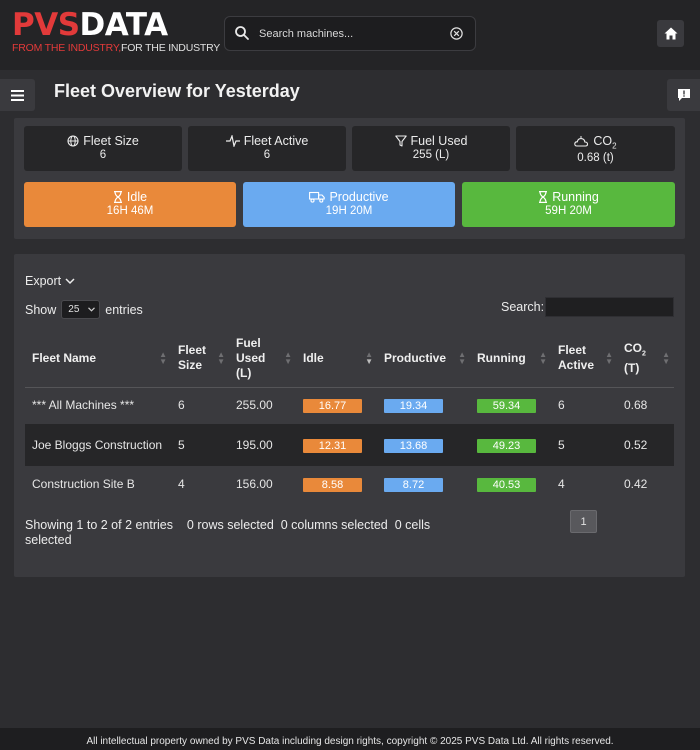 This screenshot has width=700, height=750. What do you see at coordinates (81, 309) in the screenshot?
I see `entries-select: 25` at bounding box center [81, 309].